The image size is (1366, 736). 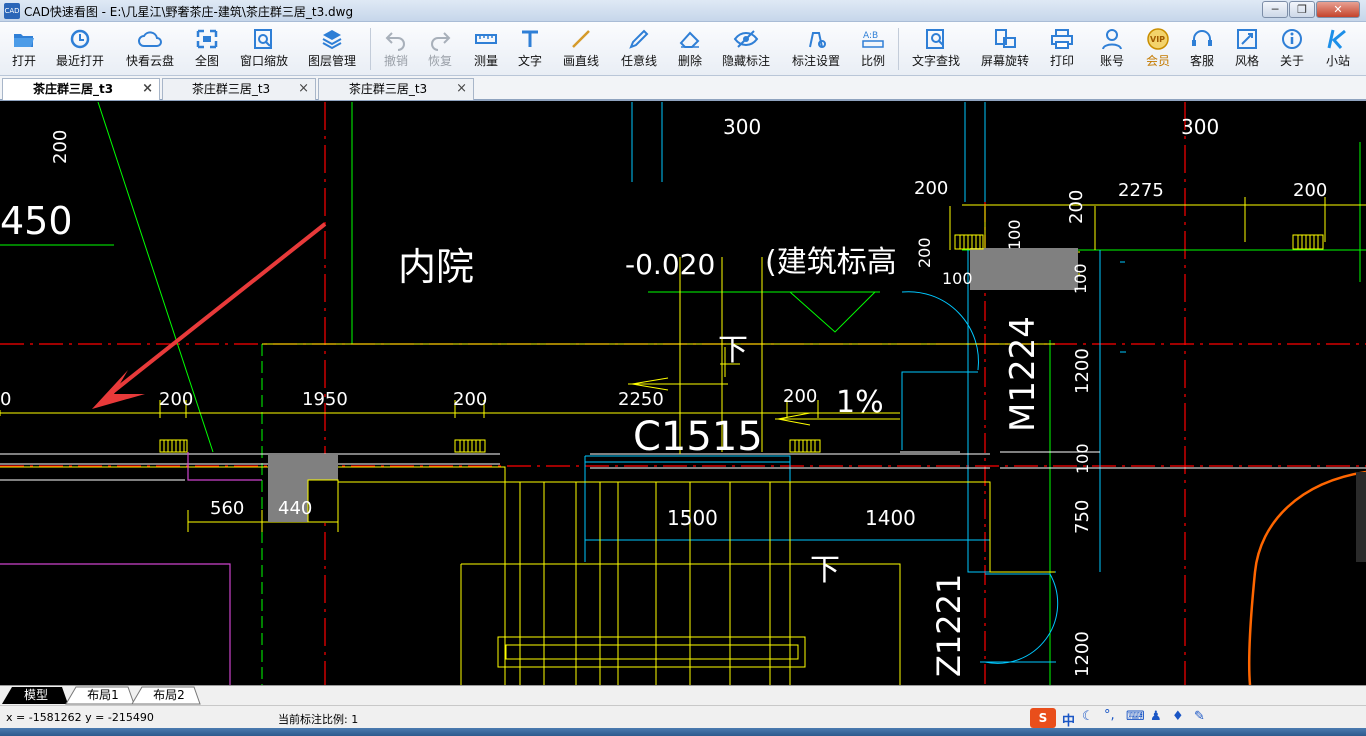 What do you see at coordinates (530, 38) in the screenshot?
I see `text-icon` at bounding box center [530, 38].